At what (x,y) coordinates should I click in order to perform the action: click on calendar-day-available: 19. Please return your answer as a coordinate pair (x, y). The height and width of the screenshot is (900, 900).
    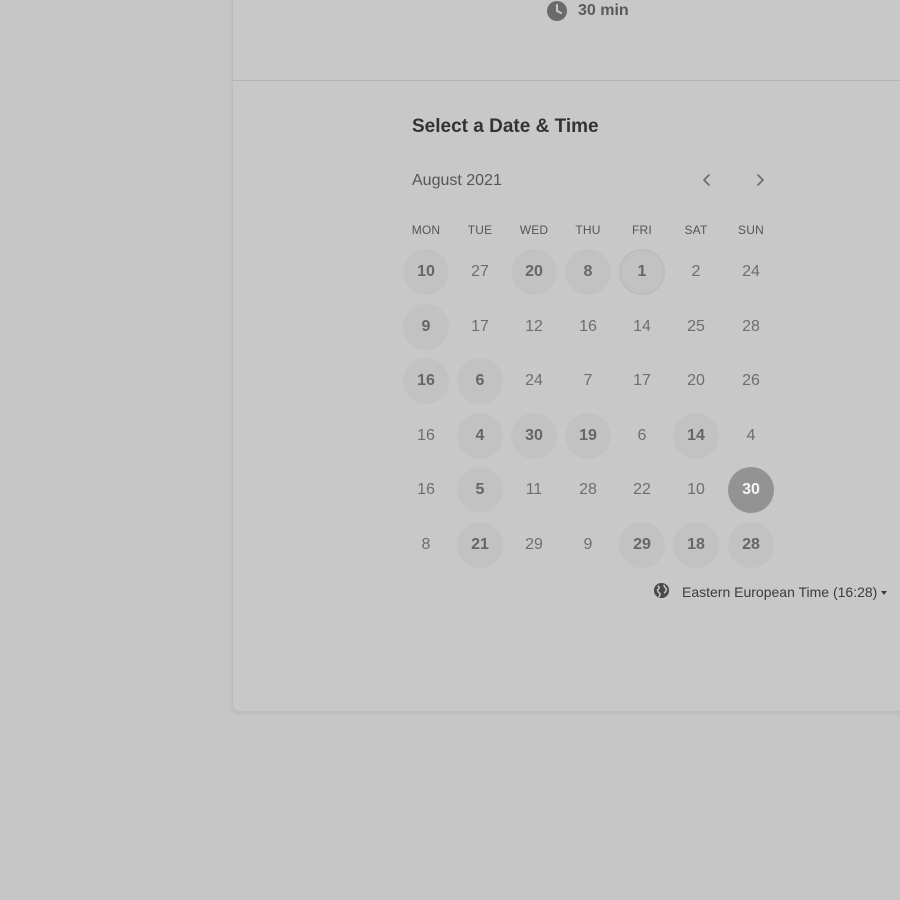
    Looking at the image, I should click on (588, 436).